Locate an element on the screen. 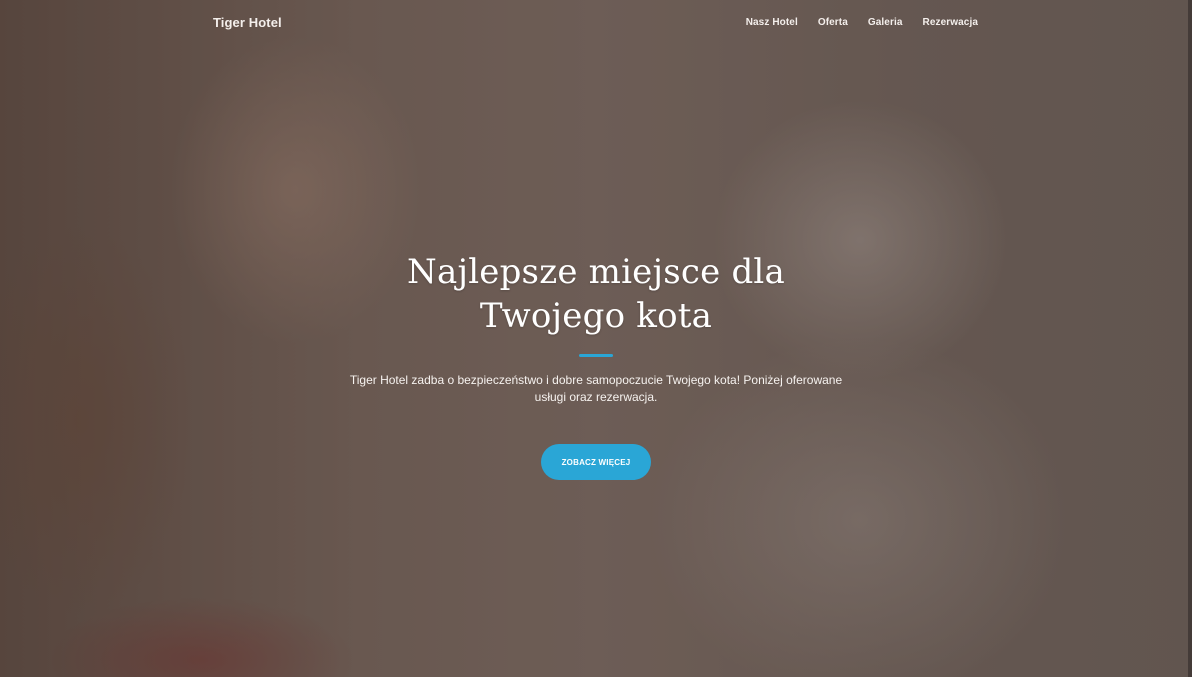 Image resolution: width=1192 pixels, height=677 pixels. window-edge is located at coordinates (1190, 338).